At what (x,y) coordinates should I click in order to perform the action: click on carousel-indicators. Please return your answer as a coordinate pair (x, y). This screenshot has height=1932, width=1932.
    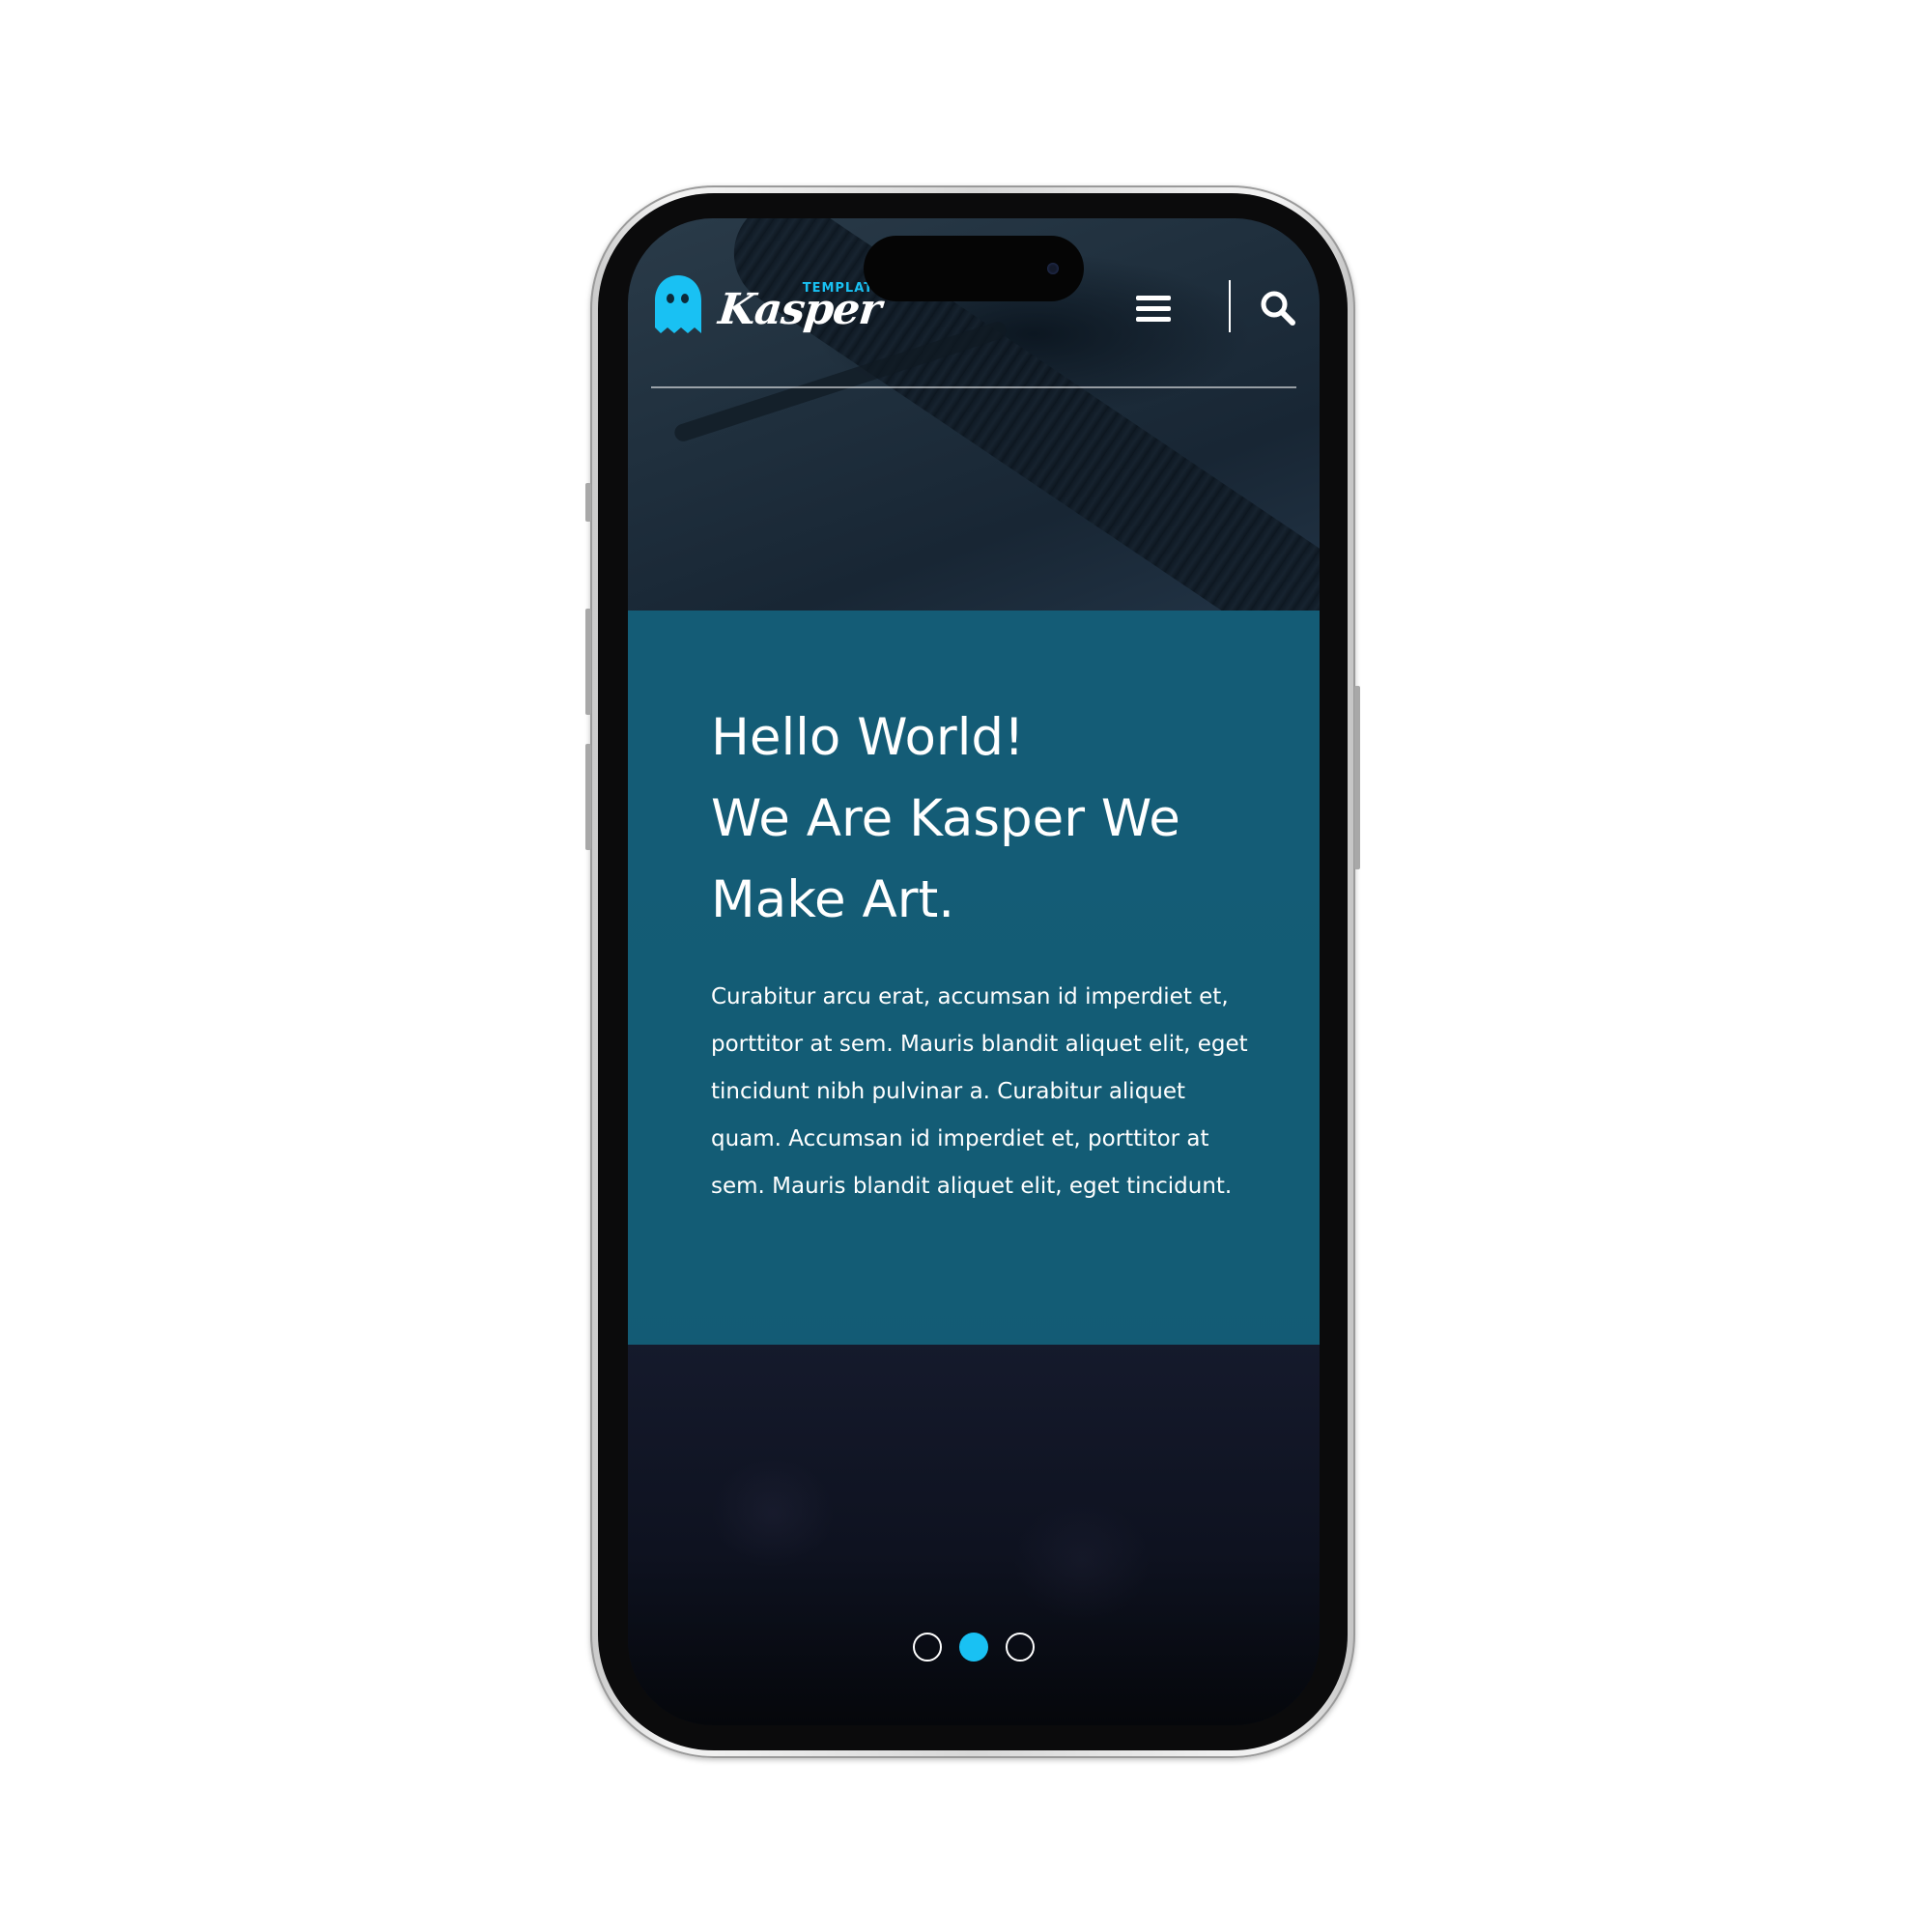
    Looking at the image, I should click on (974, 1650).